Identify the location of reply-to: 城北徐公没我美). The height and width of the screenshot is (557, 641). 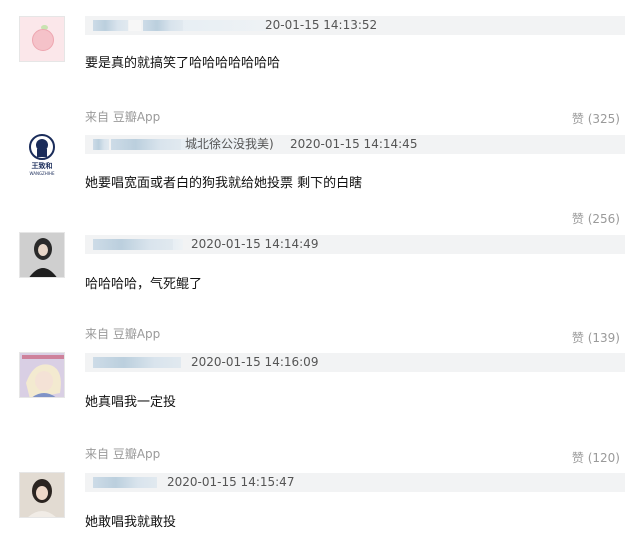
(229, 144).